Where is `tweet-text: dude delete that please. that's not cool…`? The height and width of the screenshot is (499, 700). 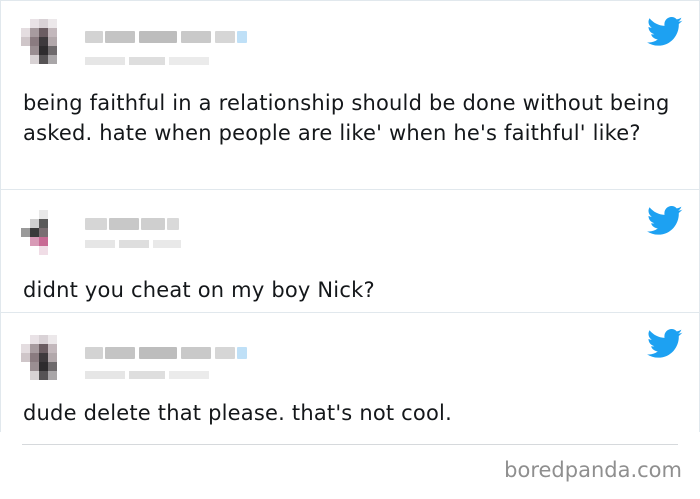
tweet-text: dude delete that please. that's not cool… is located at coordinates (237, 413).